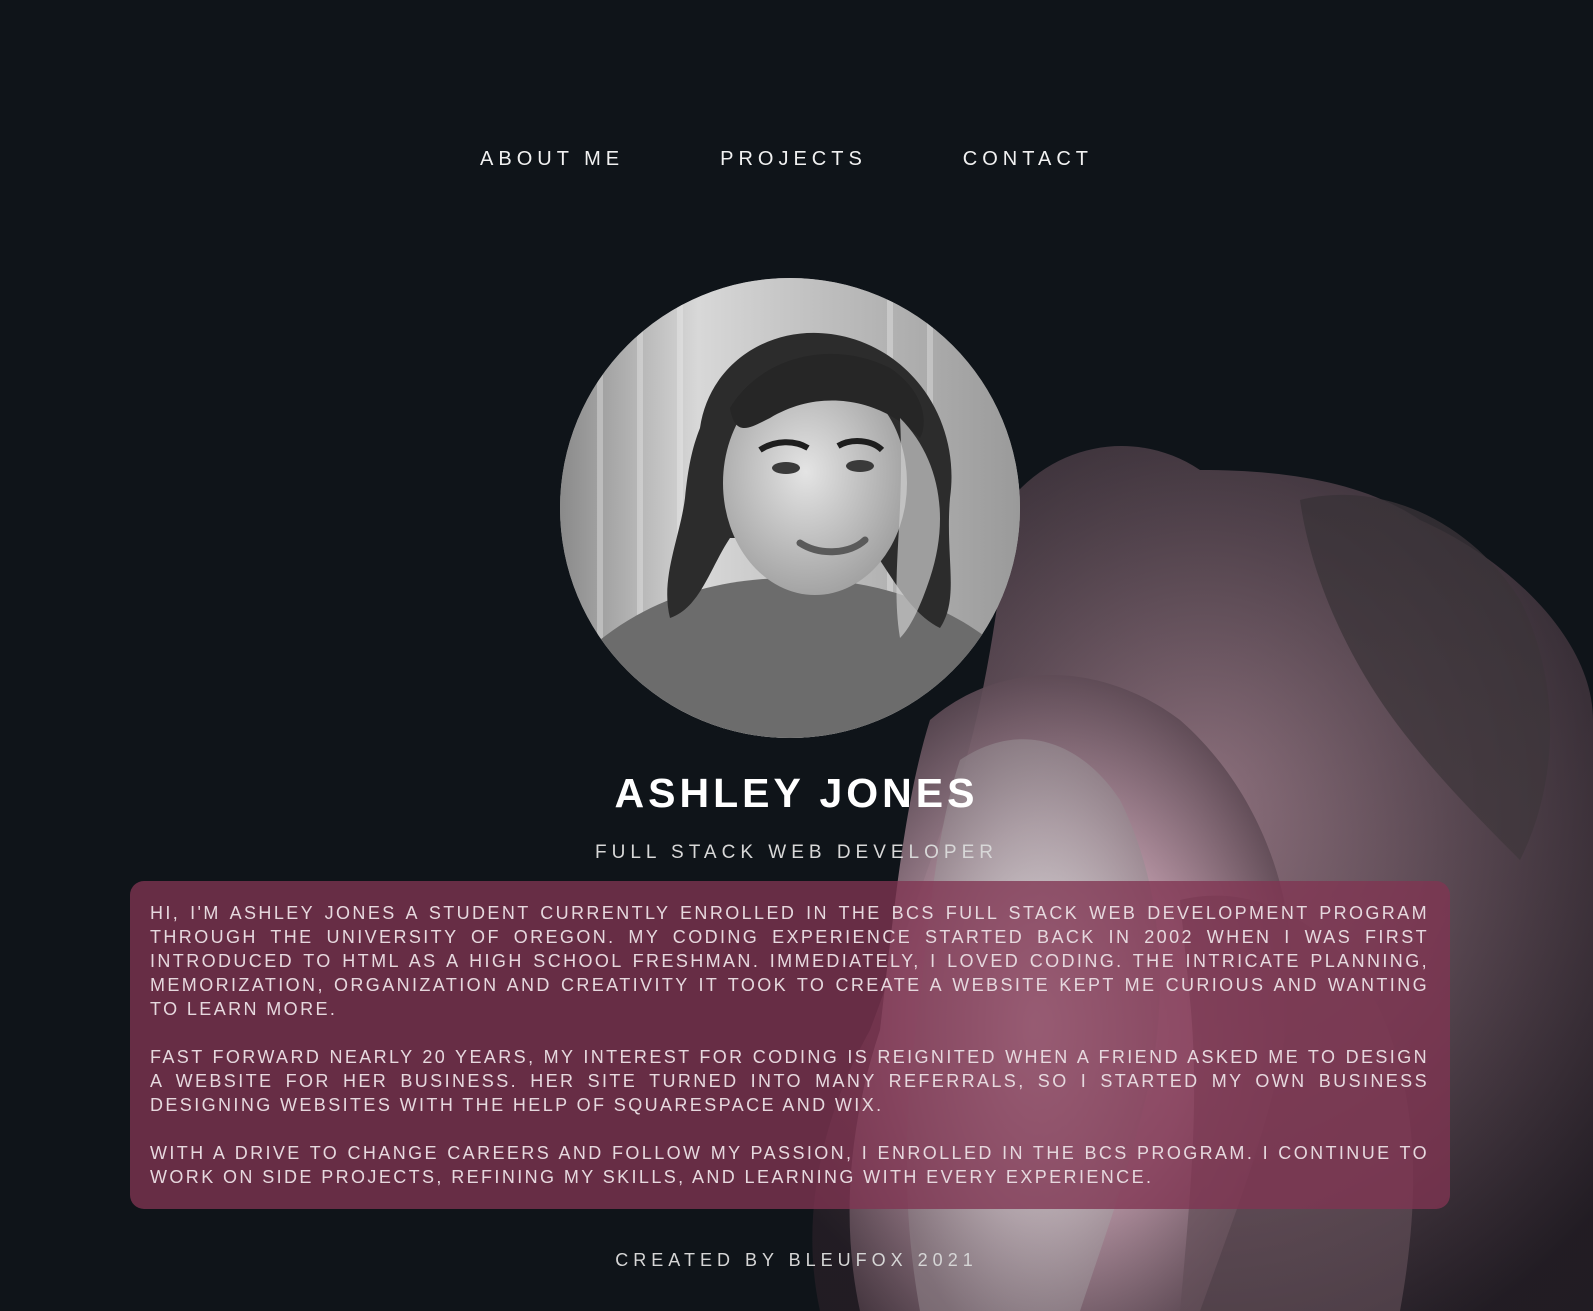  What do you see at coordinates (790, 508) in the screenshot?
I see `profile-photo` at bounding box center [790, 508].